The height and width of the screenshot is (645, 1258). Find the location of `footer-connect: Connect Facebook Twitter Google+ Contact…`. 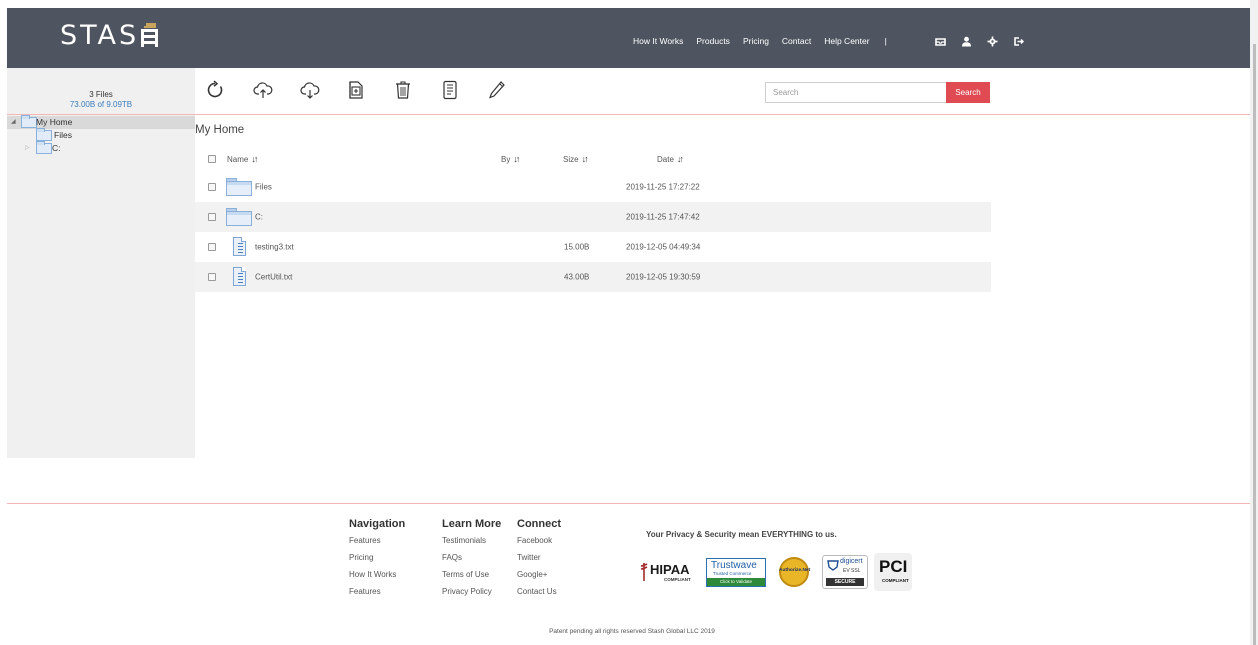

footer-connect: Connect Facebook Twitter Google+ Contact… is located at coordinates (539, 561).